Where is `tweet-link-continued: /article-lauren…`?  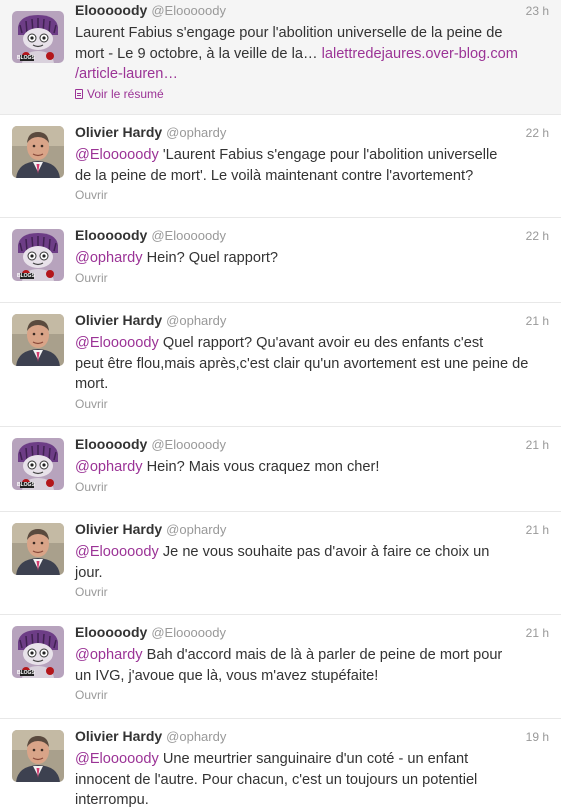
tweet-link-continued: /article-lauren… is located at coordinates (126, 74).